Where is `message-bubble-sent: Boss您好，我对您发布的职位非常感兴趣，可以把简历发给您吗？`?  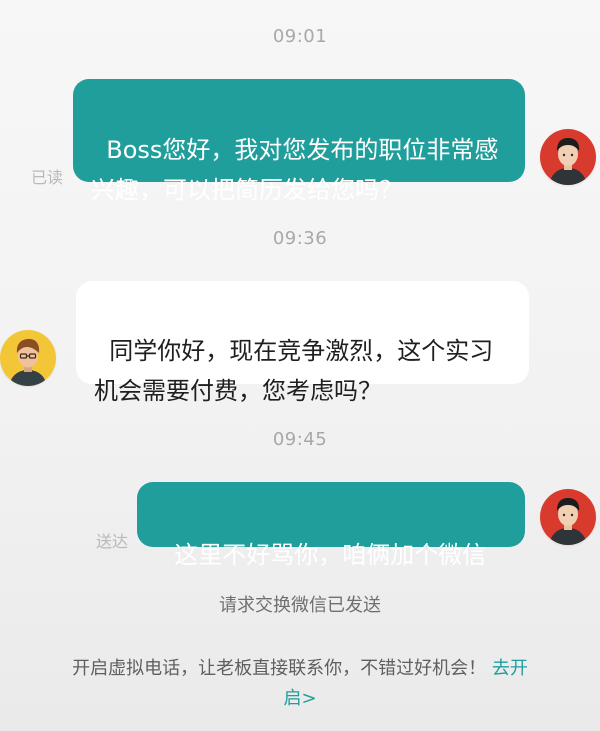 message-bubble-sent: Boss您好，我对您发布的职位非常感兴趣，可以把简历发给您吗？ is located at coordinates (299, 141).